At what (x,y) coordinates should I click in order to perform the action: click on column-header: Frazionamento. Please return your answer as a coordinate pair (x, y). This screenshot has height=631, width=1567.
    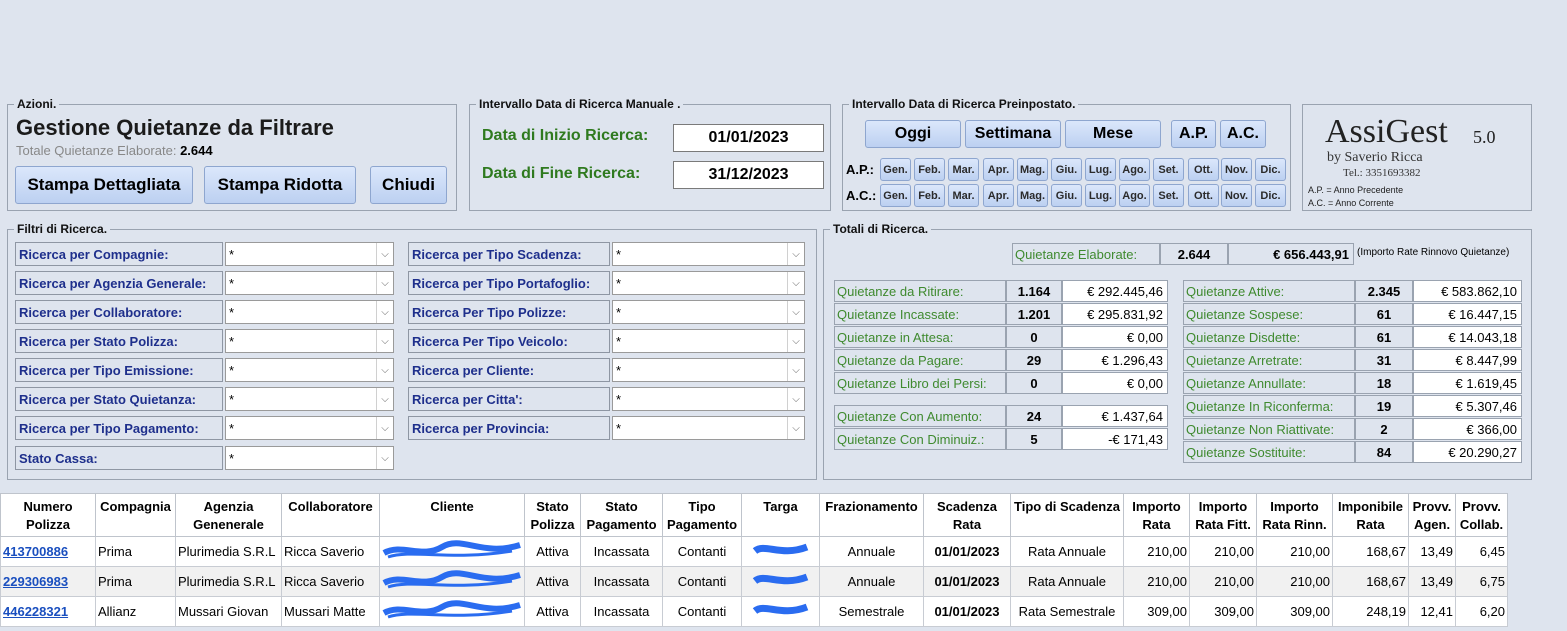
    Looking at the image, I should click on (871, 515).